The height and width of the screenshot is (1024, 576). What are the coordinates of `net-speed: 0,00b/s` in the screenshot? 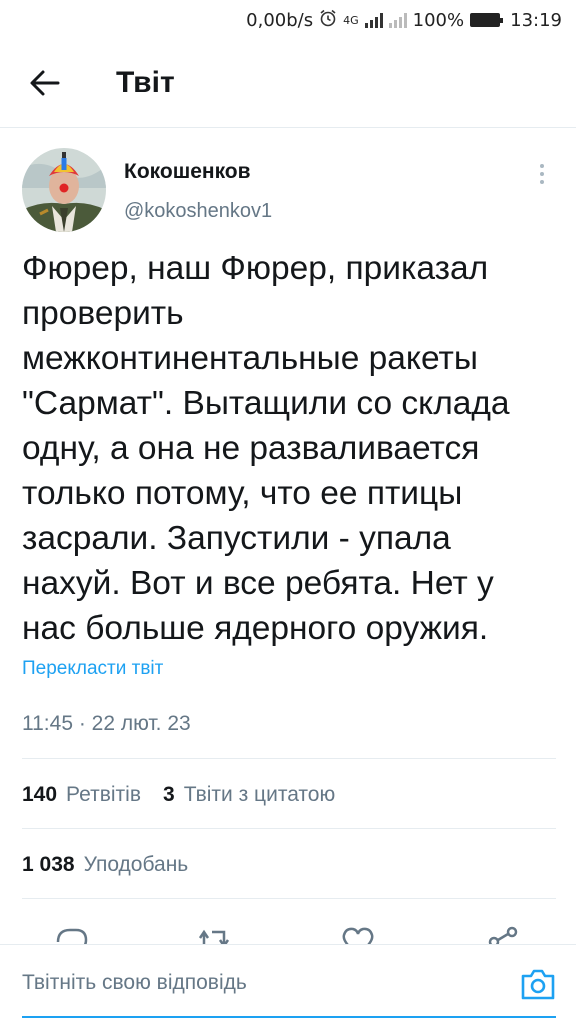 It's located at (280, 20).